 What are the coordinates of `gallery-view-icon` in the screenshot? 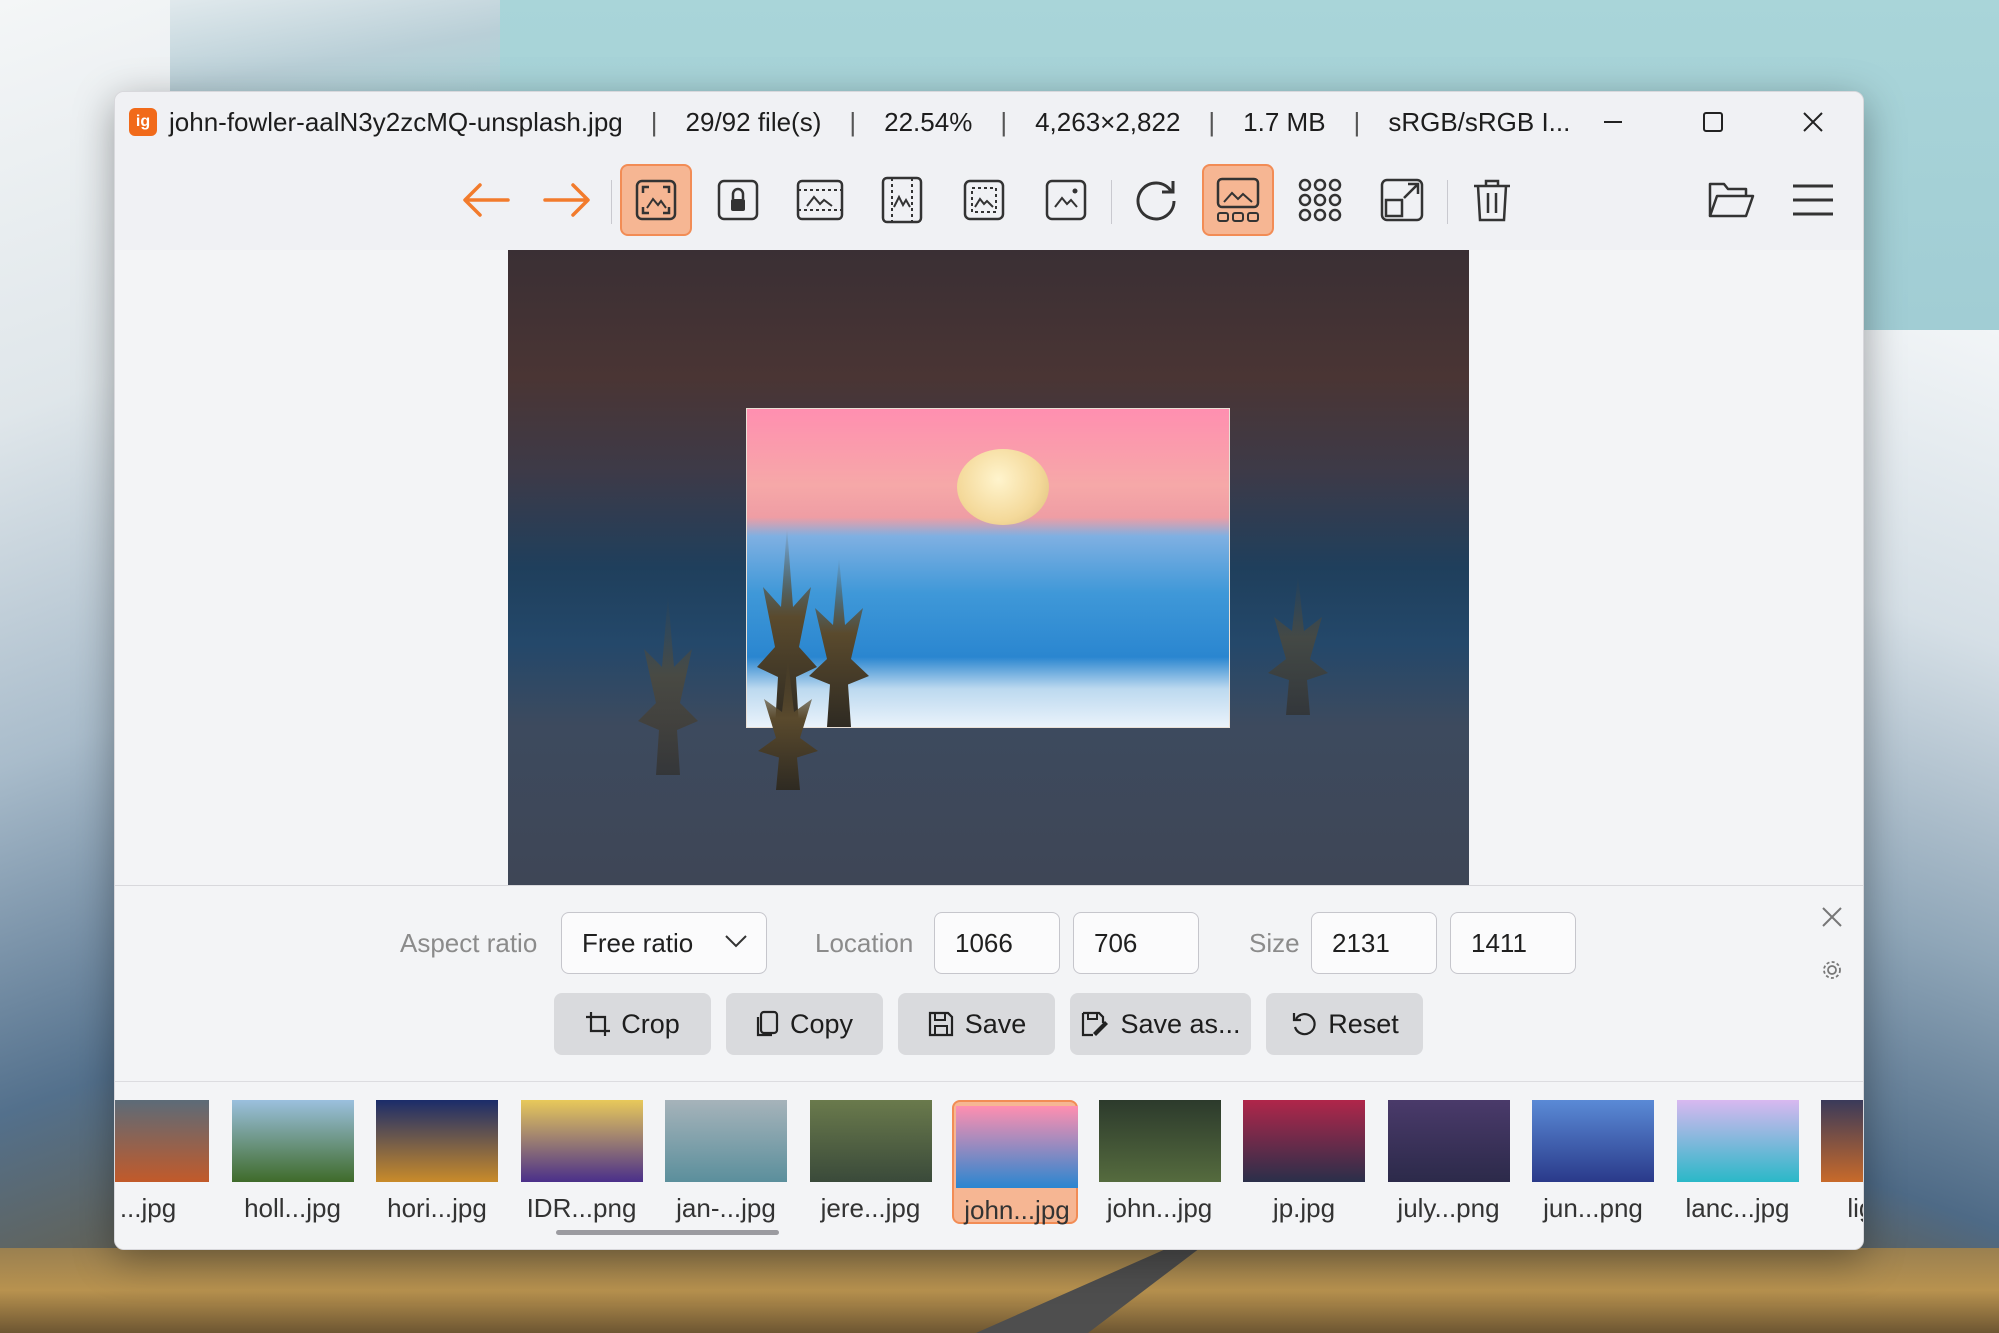 It's located at (1238, 199).